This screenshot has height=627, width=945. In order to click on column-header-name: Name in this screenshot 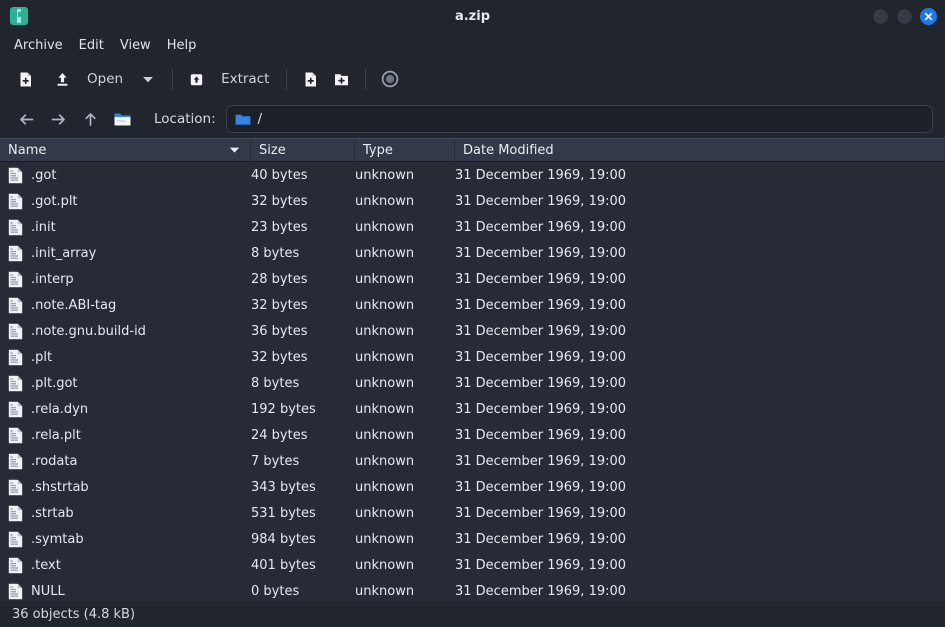, I will do `click(125, 150)`.